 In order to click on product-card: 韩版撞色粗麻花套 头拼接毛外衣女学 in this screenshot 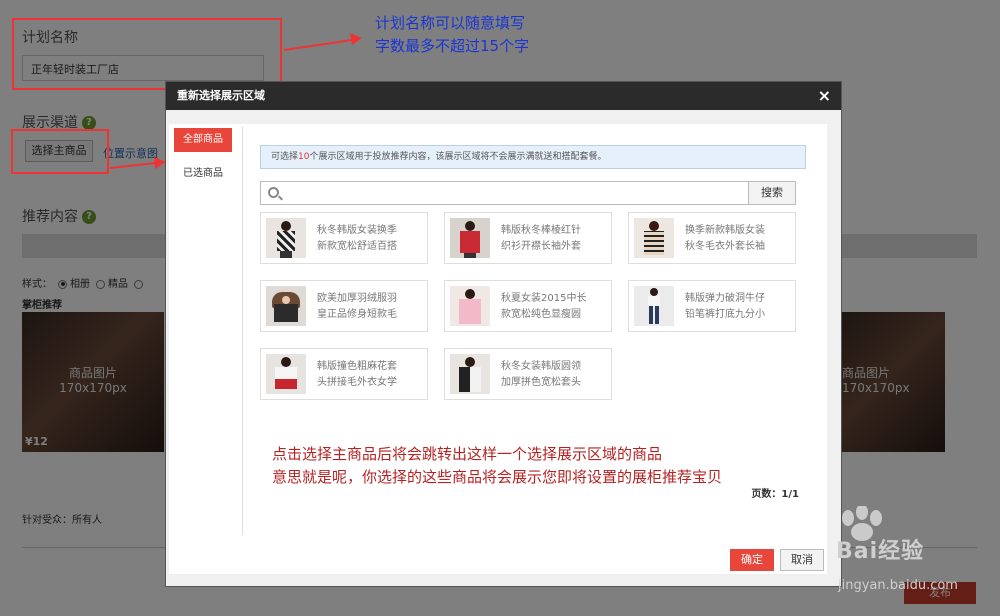, I will do `click(344, 374)`.